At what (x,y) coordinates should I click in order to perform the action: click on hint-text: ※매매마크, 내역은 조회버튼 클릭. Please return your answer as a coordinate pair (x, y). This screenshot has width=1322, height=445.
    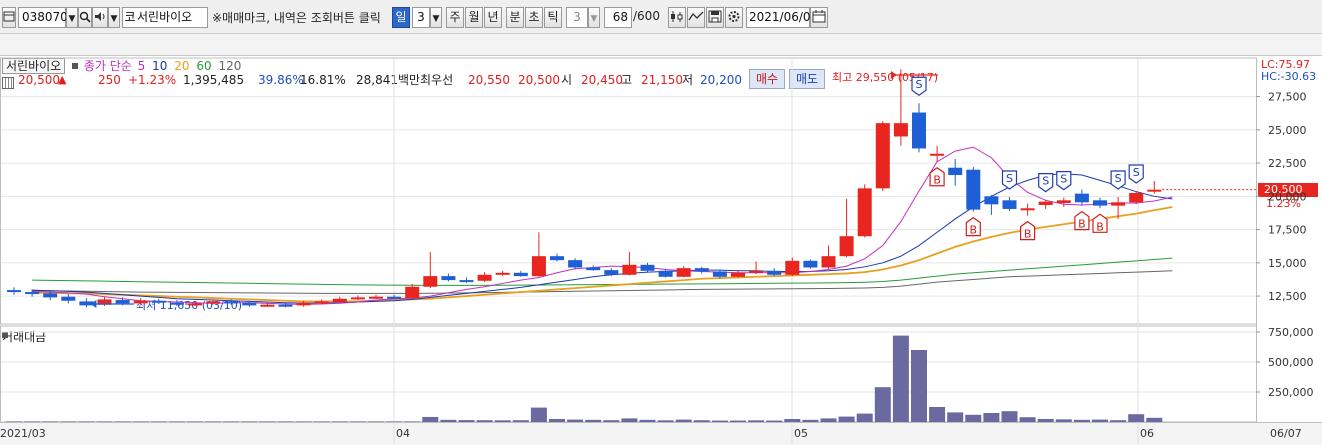
    Looking at the image, I should click on (296, 18).